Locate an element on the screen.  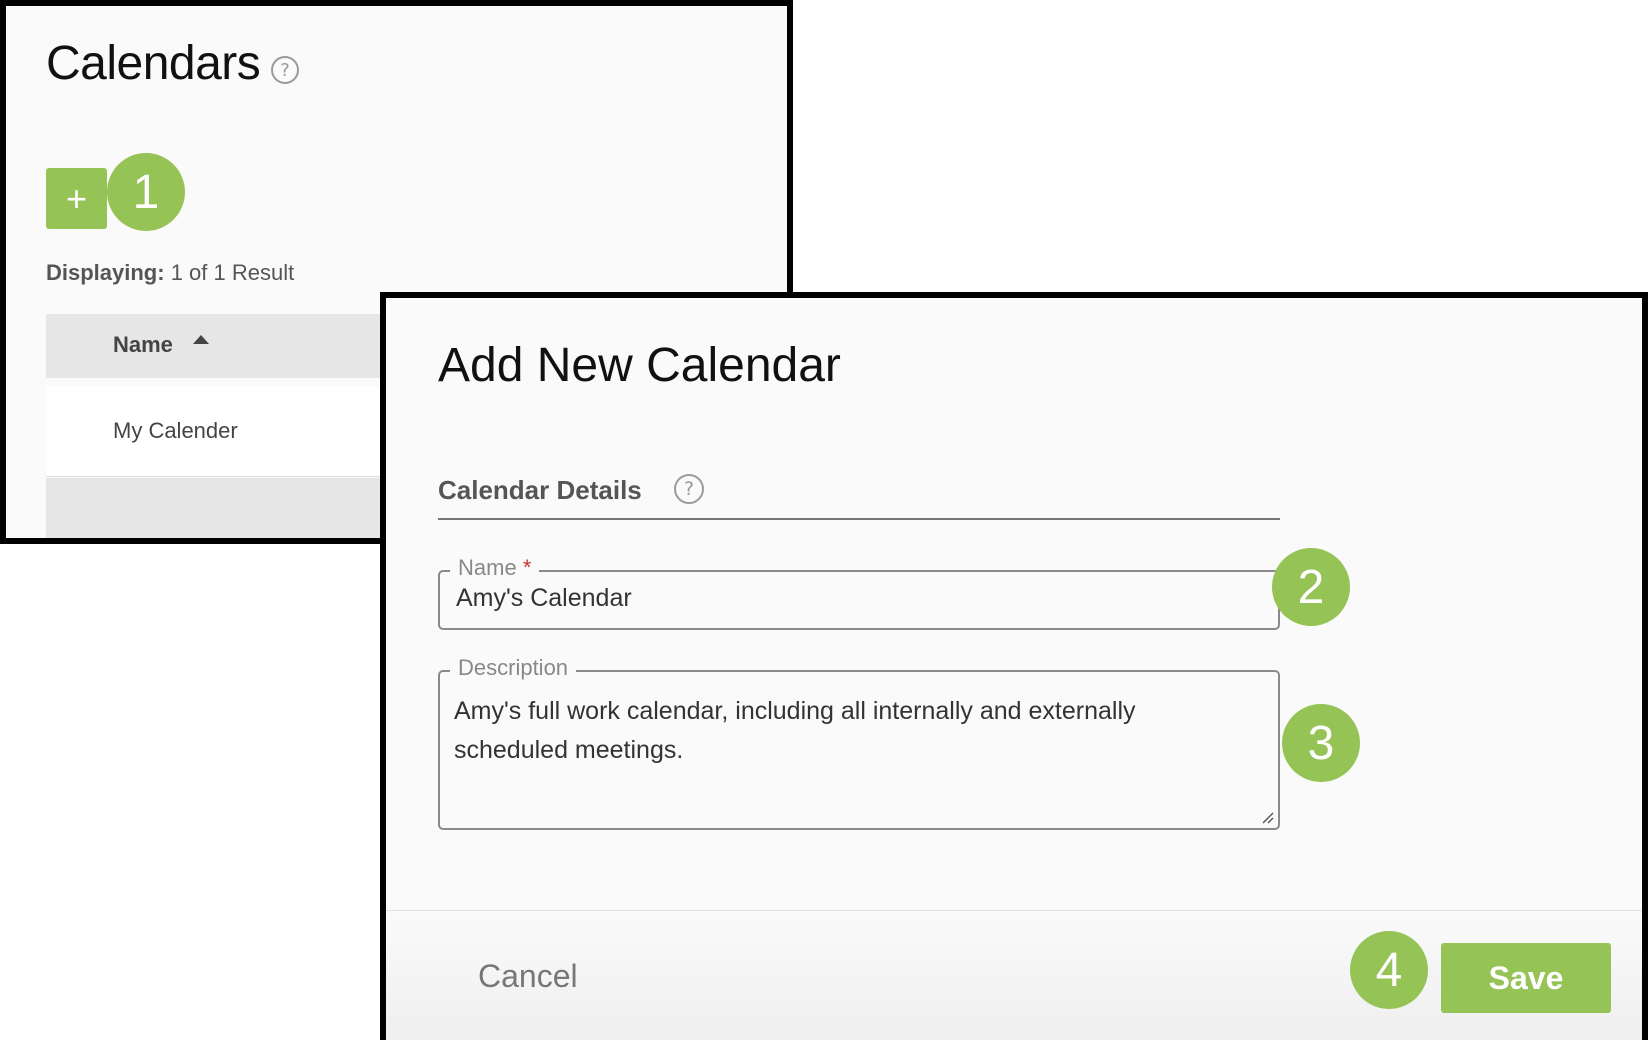
name-label-text: Name is located at coordinates (487, 567).